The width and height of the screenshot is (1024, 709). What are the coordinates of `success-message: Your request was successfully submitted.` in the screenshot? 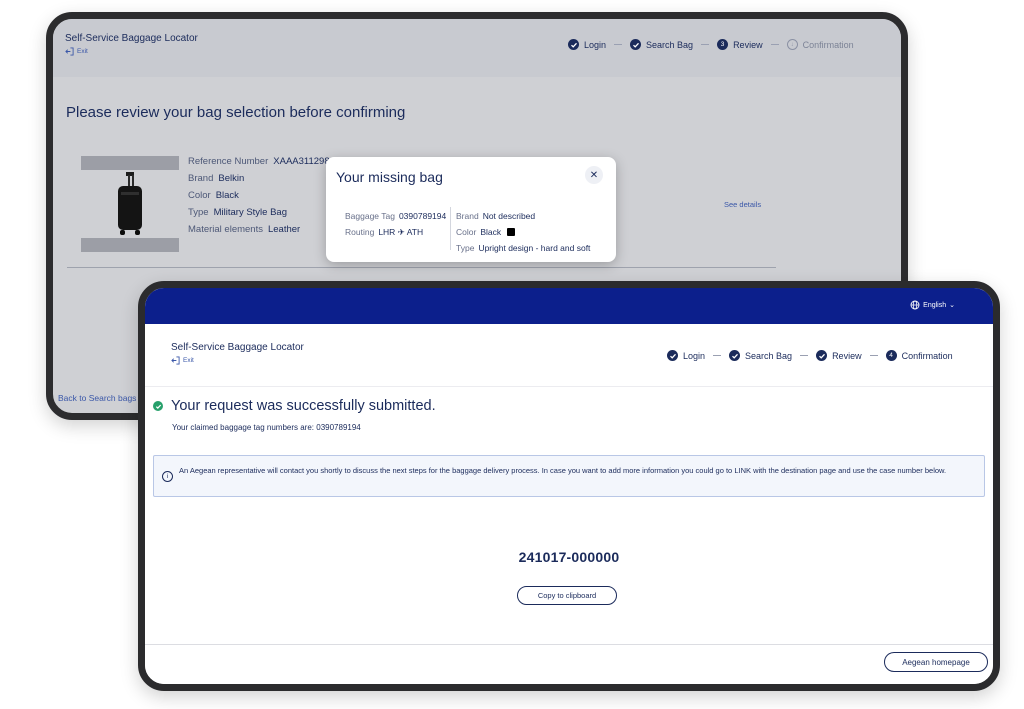 It's located at (294, 406).